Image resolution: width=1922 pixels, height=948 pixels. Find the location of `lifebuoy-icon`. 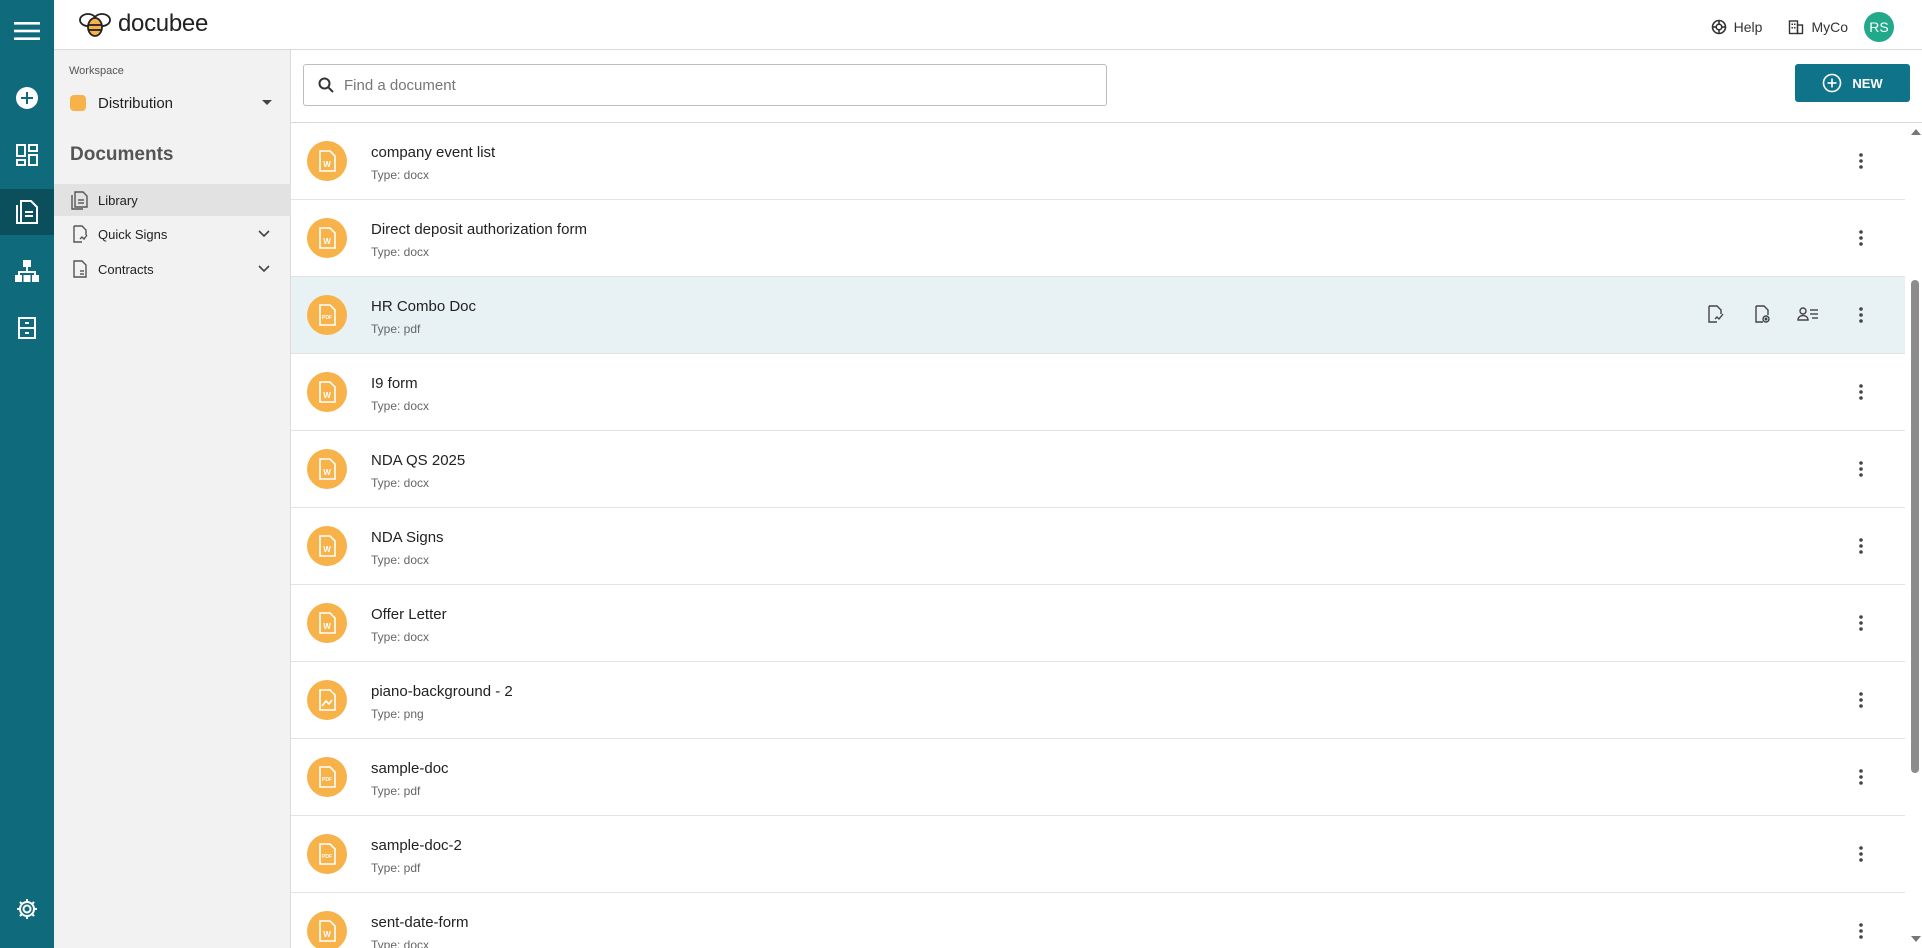

lifebuoy-icon is located at coordinates (1718, 27).